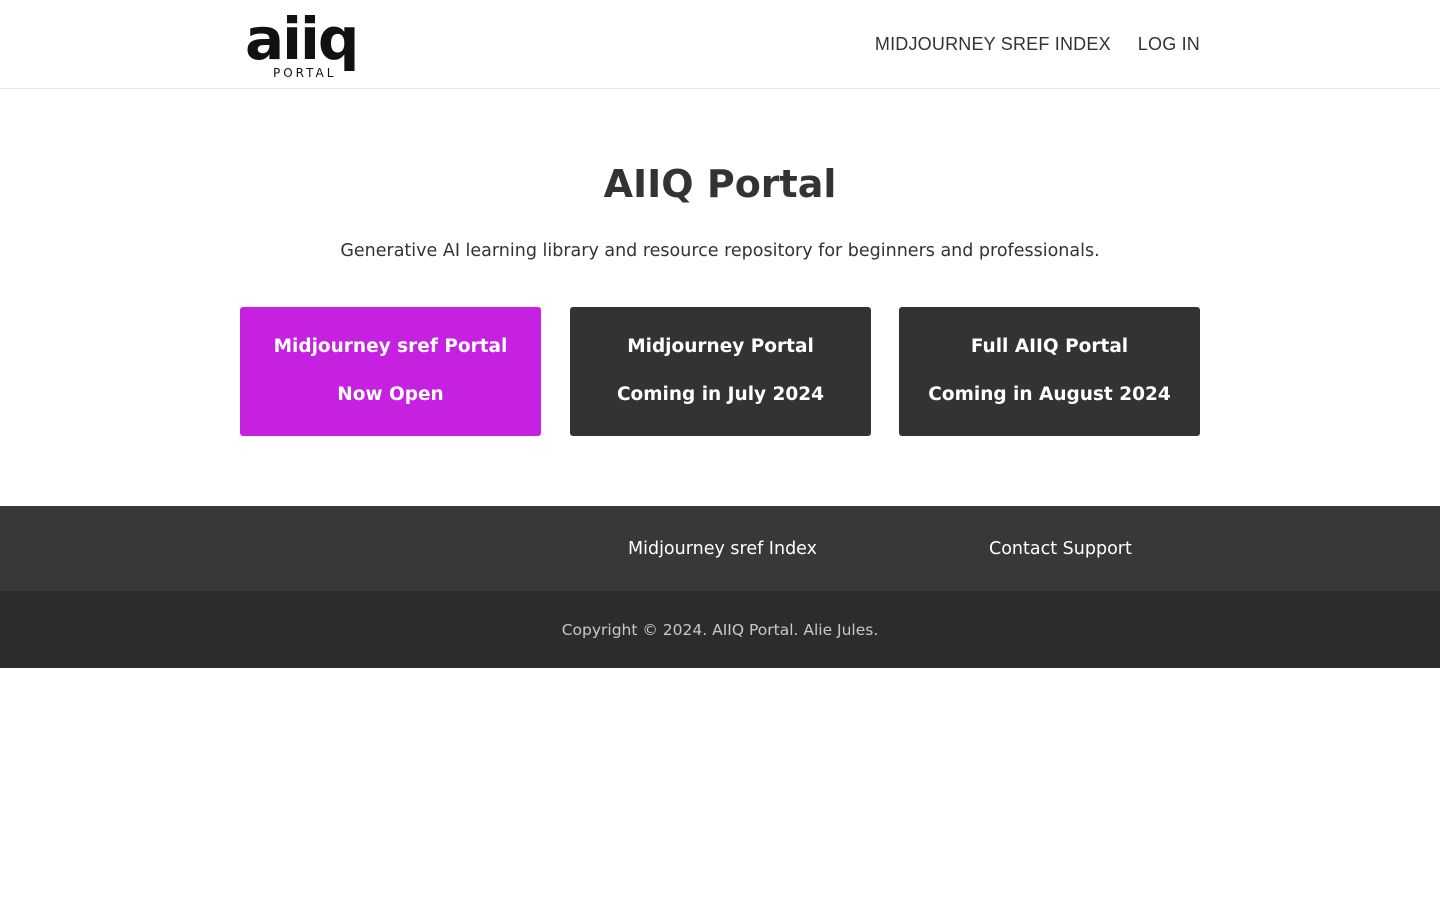 The width and height of the screenshot is (1440, 900). I want to click on site-logo: aiiq PORTAL, so click(305, 45).